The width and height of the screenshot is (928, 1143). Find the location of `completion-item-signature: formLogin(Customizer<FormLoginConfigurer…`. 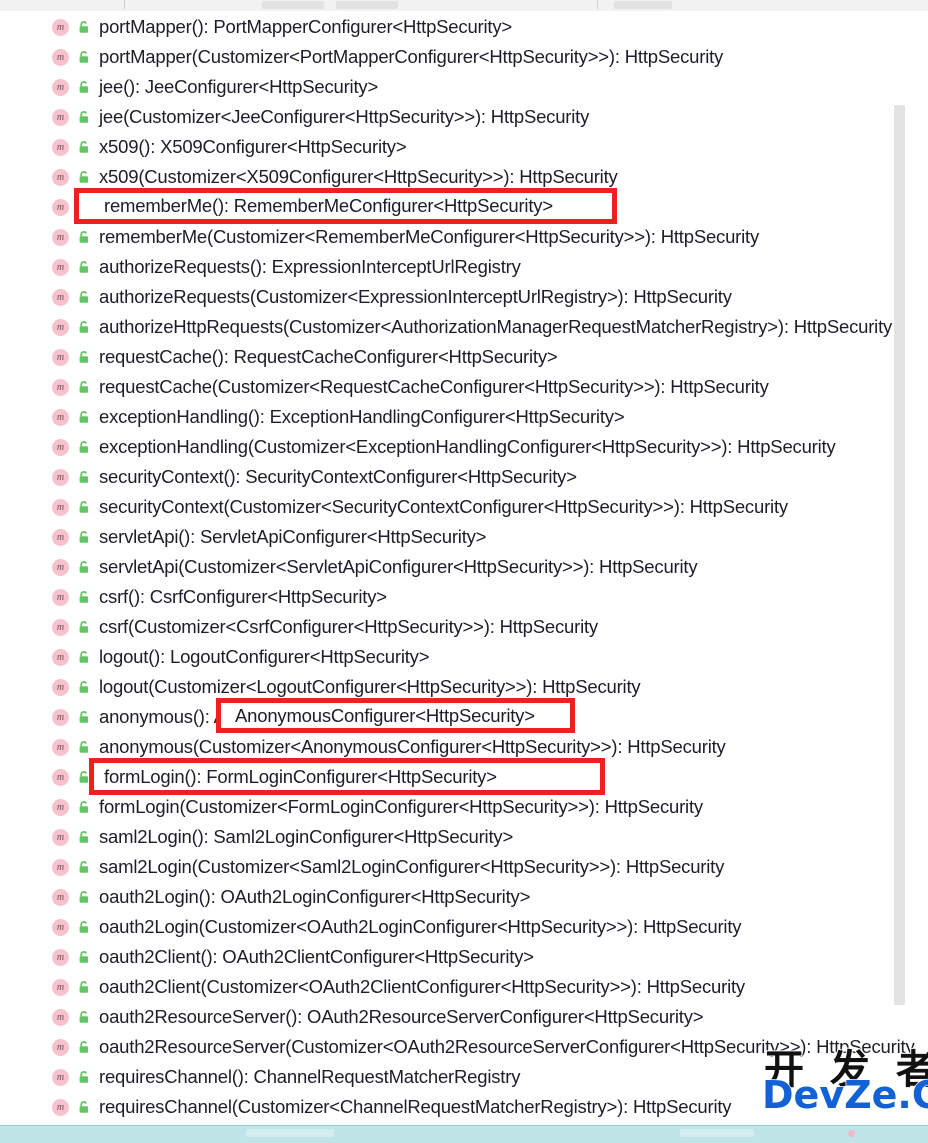

completion-item-signature: formLogin(Customizer<FormLoginConfigurer… is located at coordinates (401, 806).